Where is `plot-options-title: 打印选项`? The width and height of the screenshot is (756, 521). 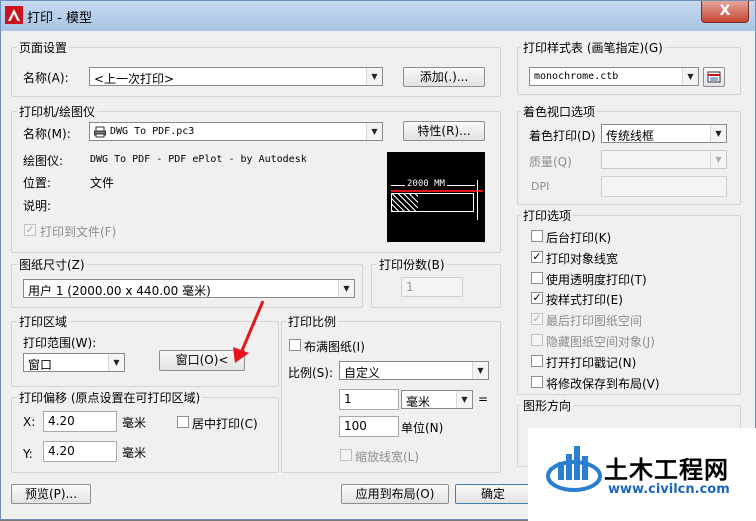 plot-options-title: 打印选项 is located at coordinates (547, 215).